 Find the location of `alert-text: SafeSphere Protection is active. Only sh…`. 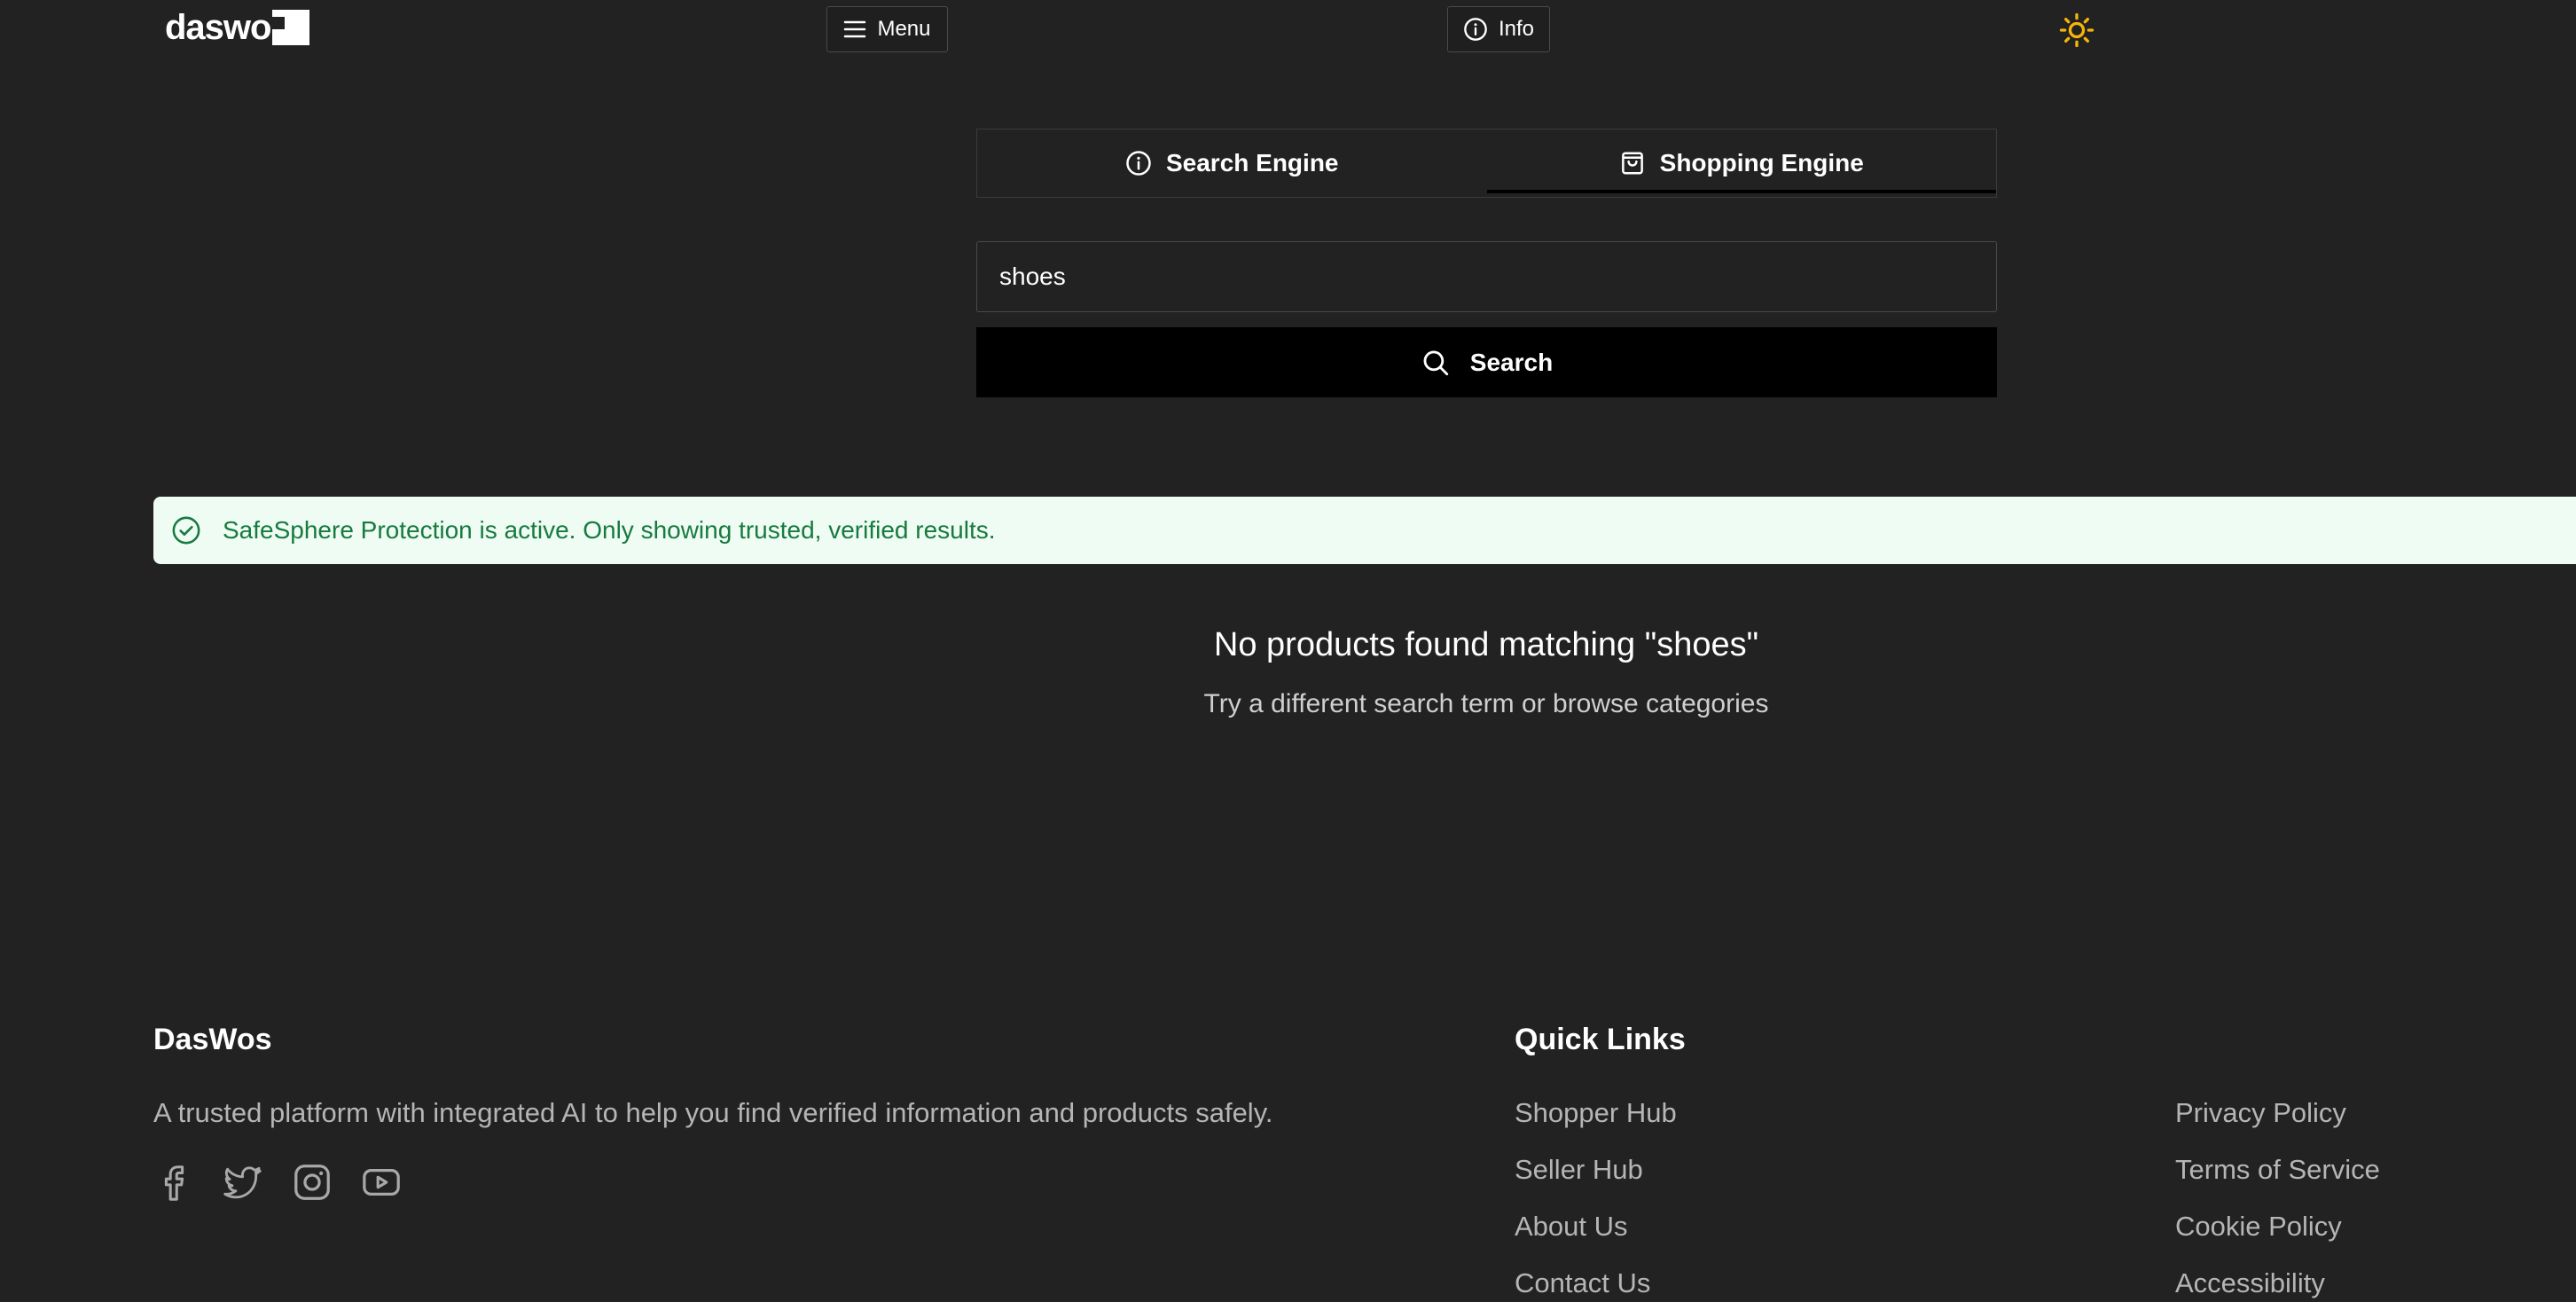

alert-text: SafeSphere Protection is active. Only sh… is located at coordinates (609, 530).